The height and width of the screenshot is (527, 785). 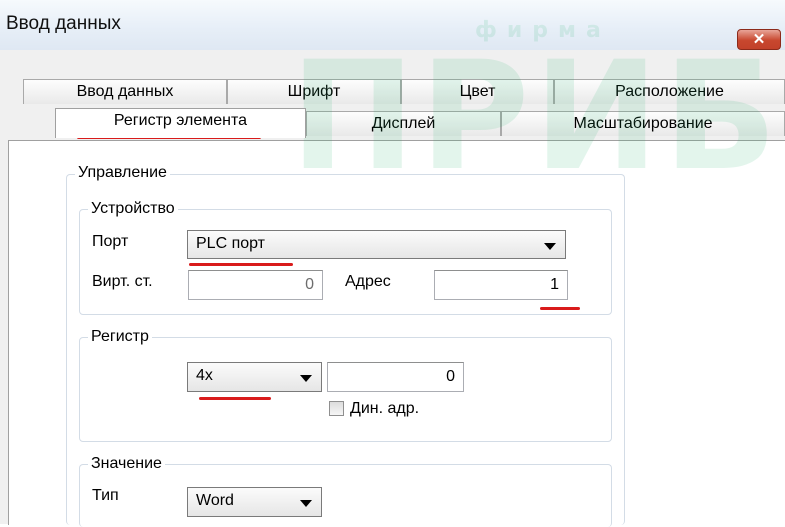 I want to click on annotation-underline-address, so click(x=560, y=308).